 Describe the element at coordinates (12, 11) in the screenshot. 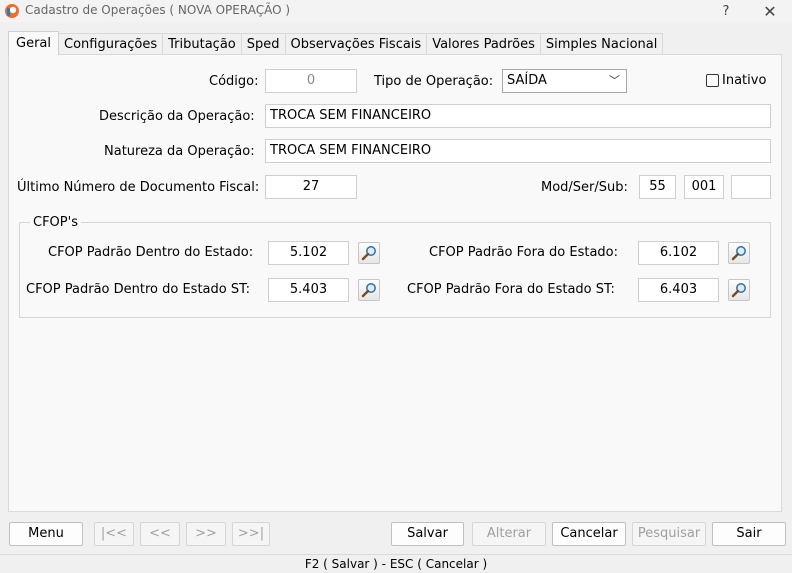

I see `app-logo-icon` at that location.